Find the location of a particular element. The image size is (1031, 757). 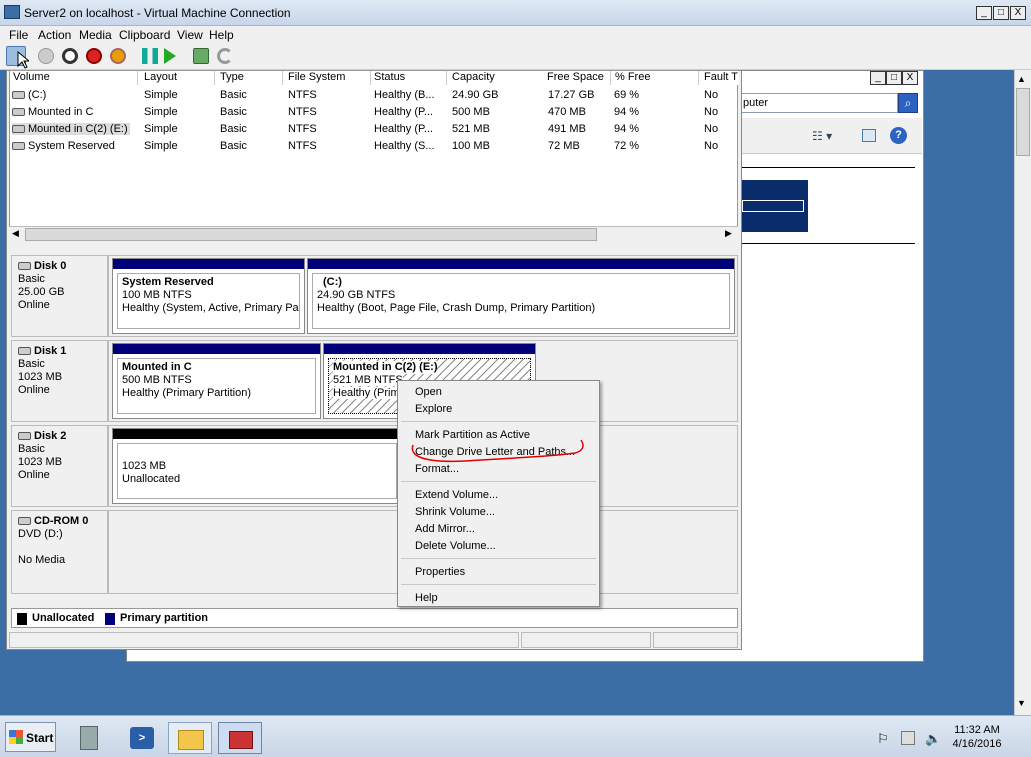

col-capacity: Capacity is located at coordinates (497, 78).